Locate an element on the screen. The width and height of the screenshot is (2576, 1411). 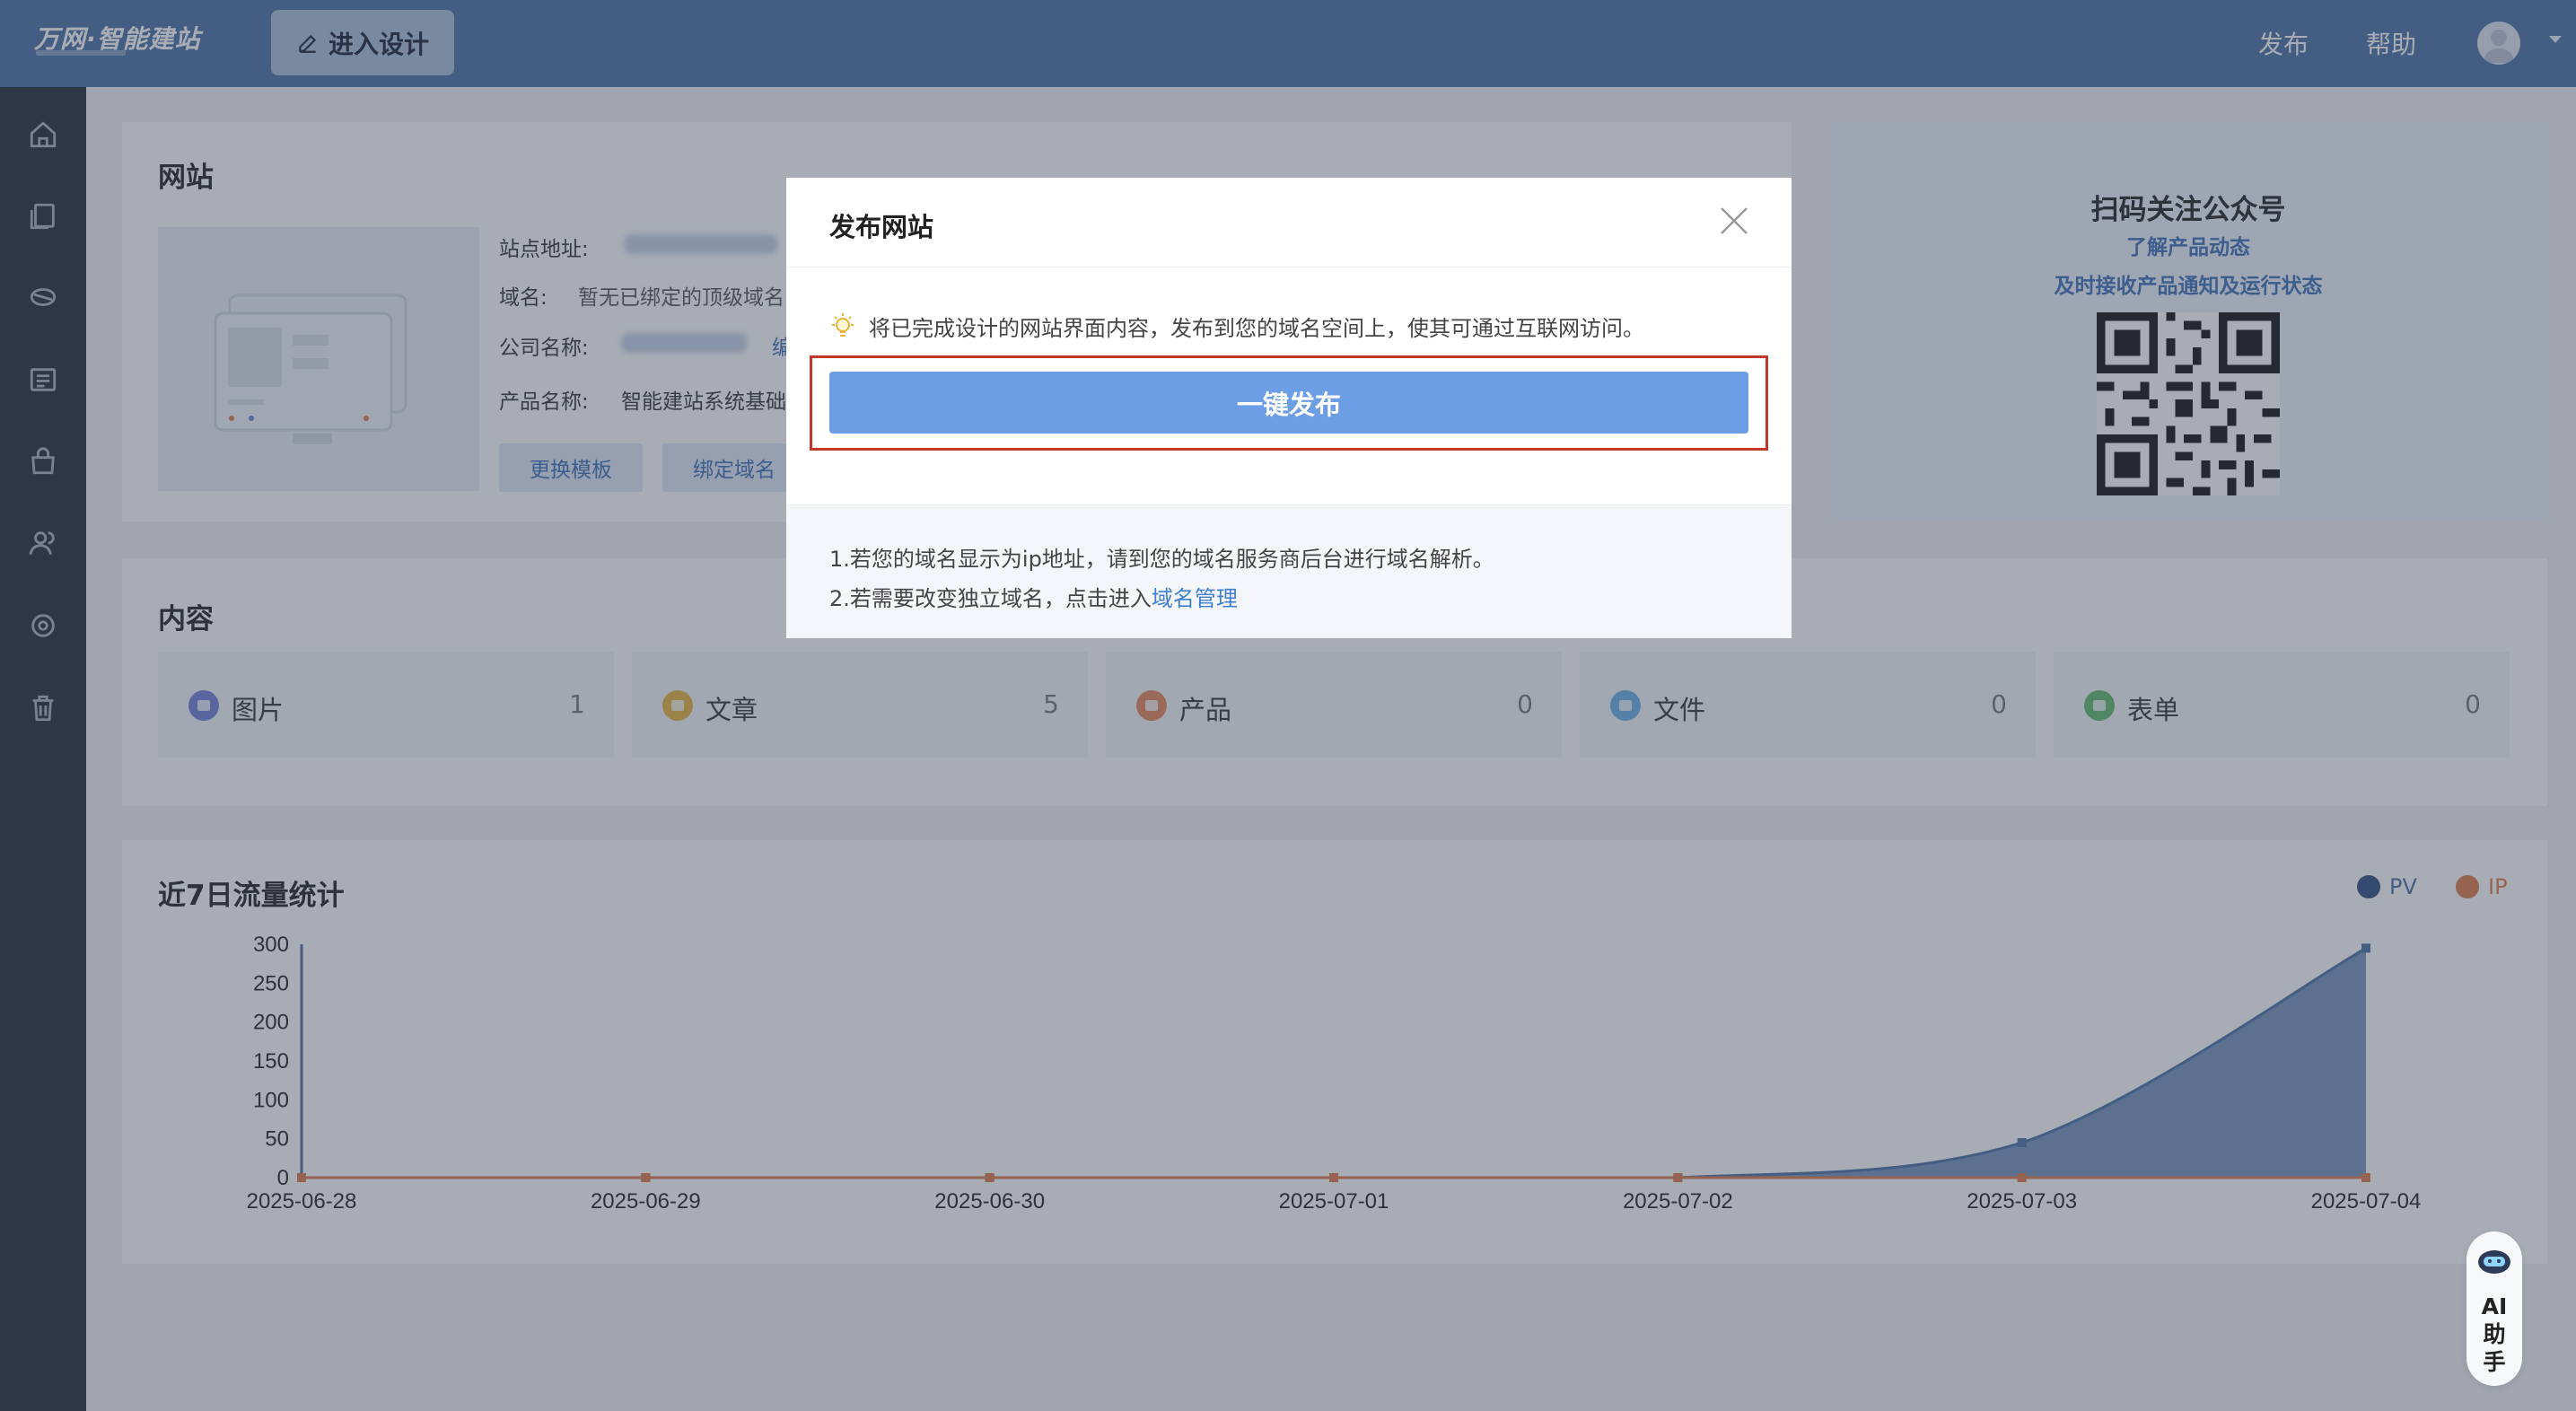
ai-assistant-label: AI 助 手 is located at coordinates (2494, 1334).